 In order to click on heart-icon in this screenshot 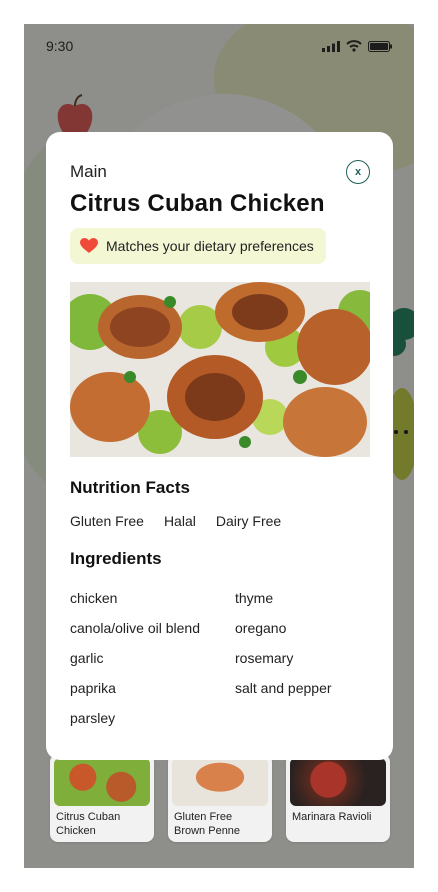, I will do `click(89, 245)`.